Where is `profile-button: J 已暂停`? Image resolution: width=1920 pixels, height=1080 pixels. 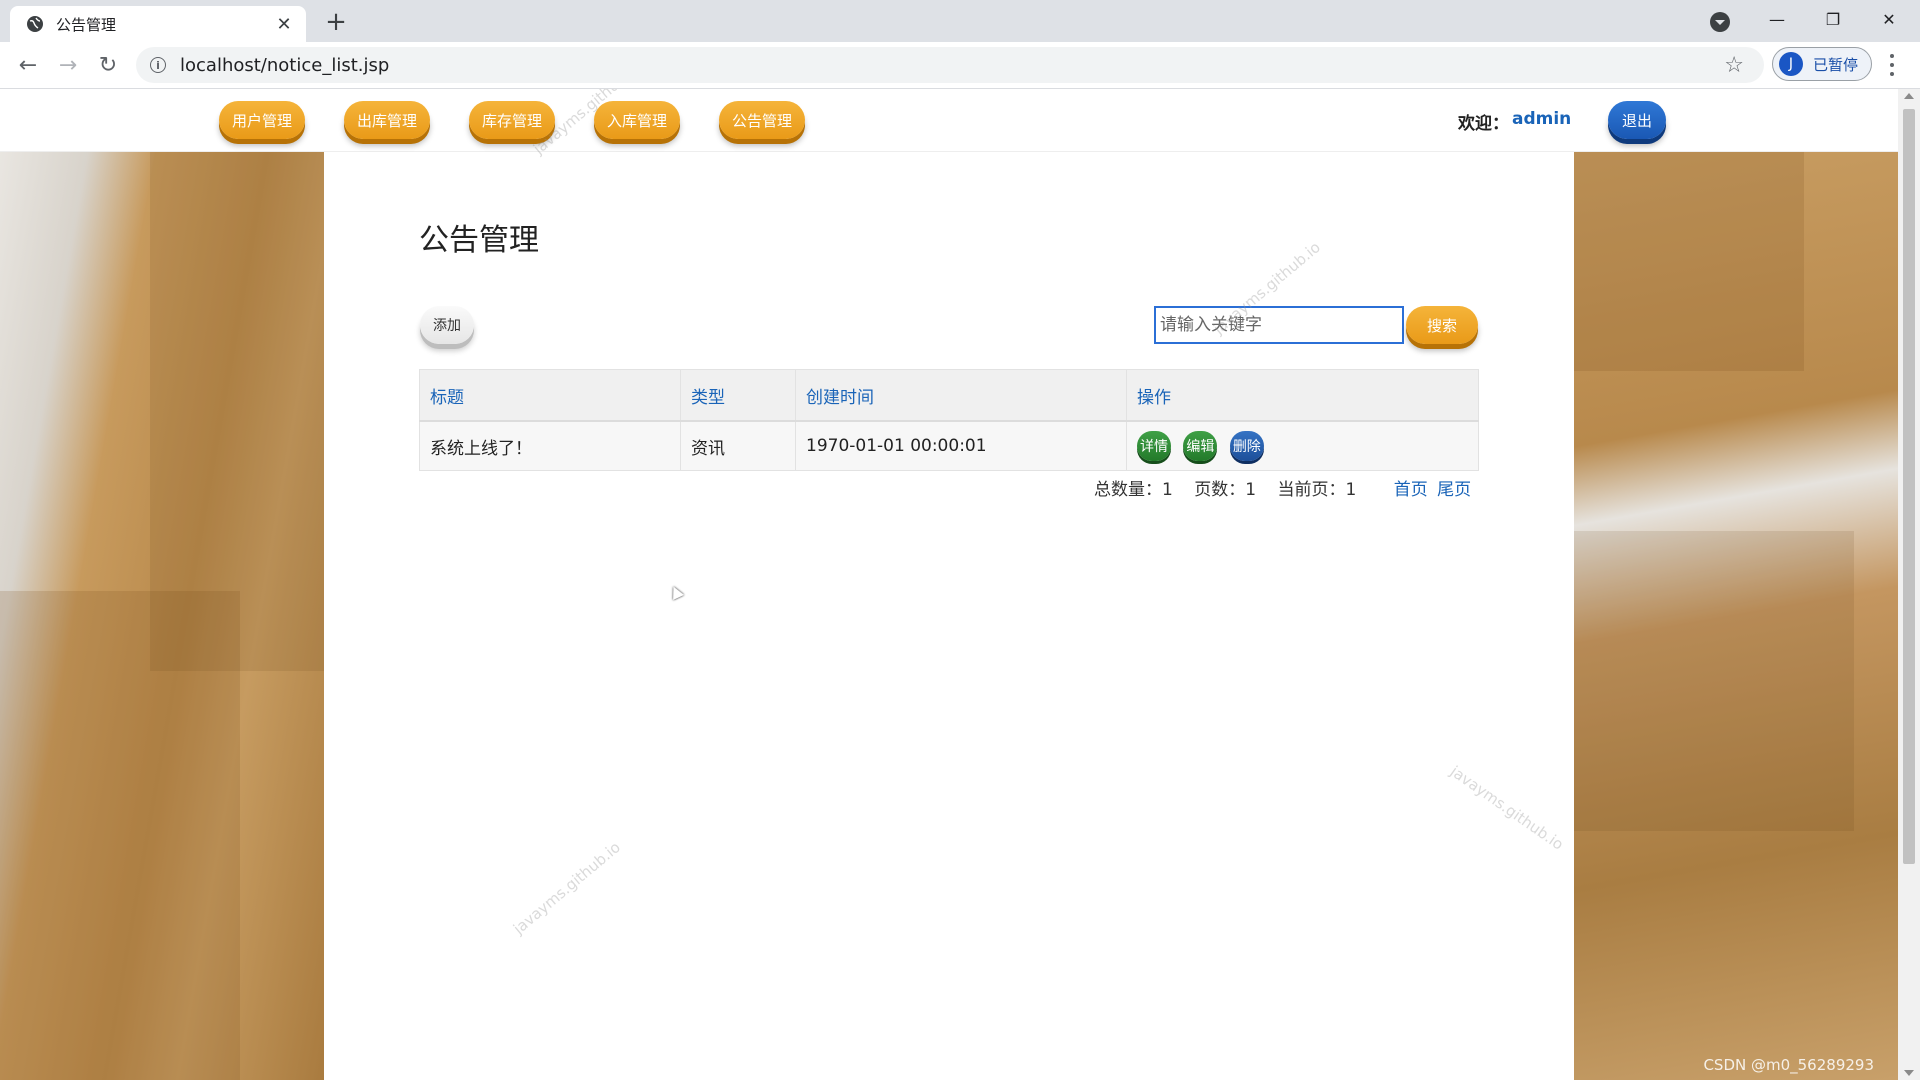 profile-button: J 已暂停 is located at coordinates (1822, 64).